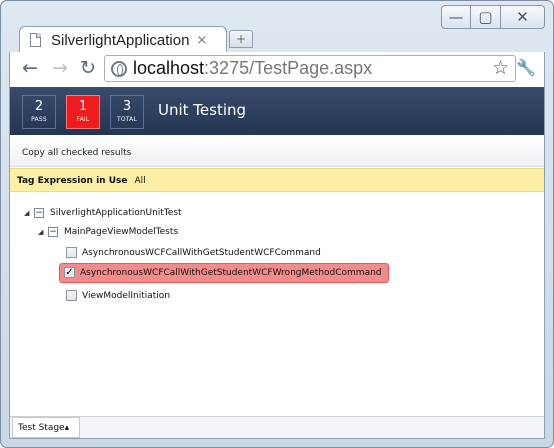 Image resolution: width=554 pixels, height=448 pixels. Describe the element at coordinates (88, 68) in the screenshot. I see `reload-button: ↻` at that location.